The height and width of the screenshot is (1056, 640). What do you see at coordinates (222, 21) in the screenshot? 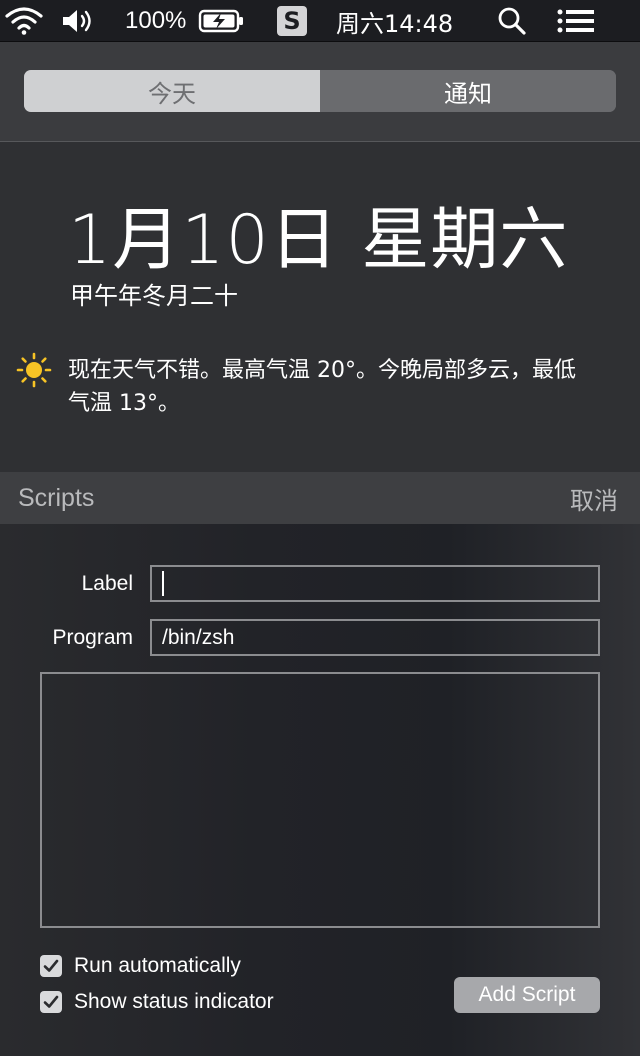
I see `battery-charging-icon` at bounding box center [222, 21].